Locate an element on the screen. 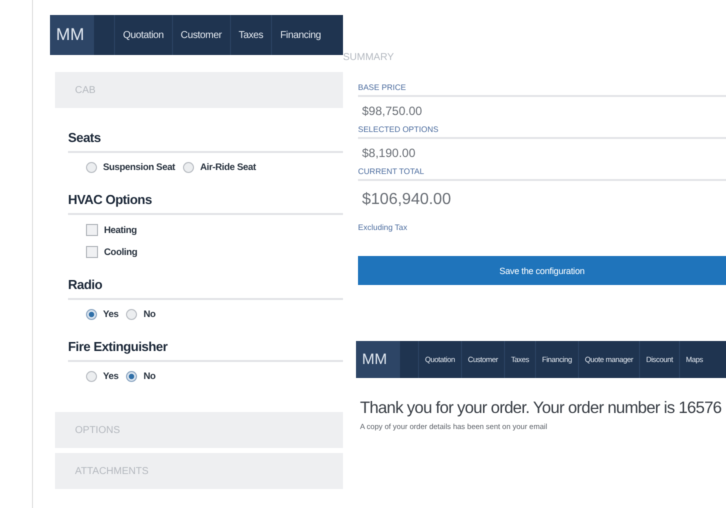 Image resolution: width=726 pixels, height=508 pixels. save-button: Save the configuration is located at coordinates (542, 270).